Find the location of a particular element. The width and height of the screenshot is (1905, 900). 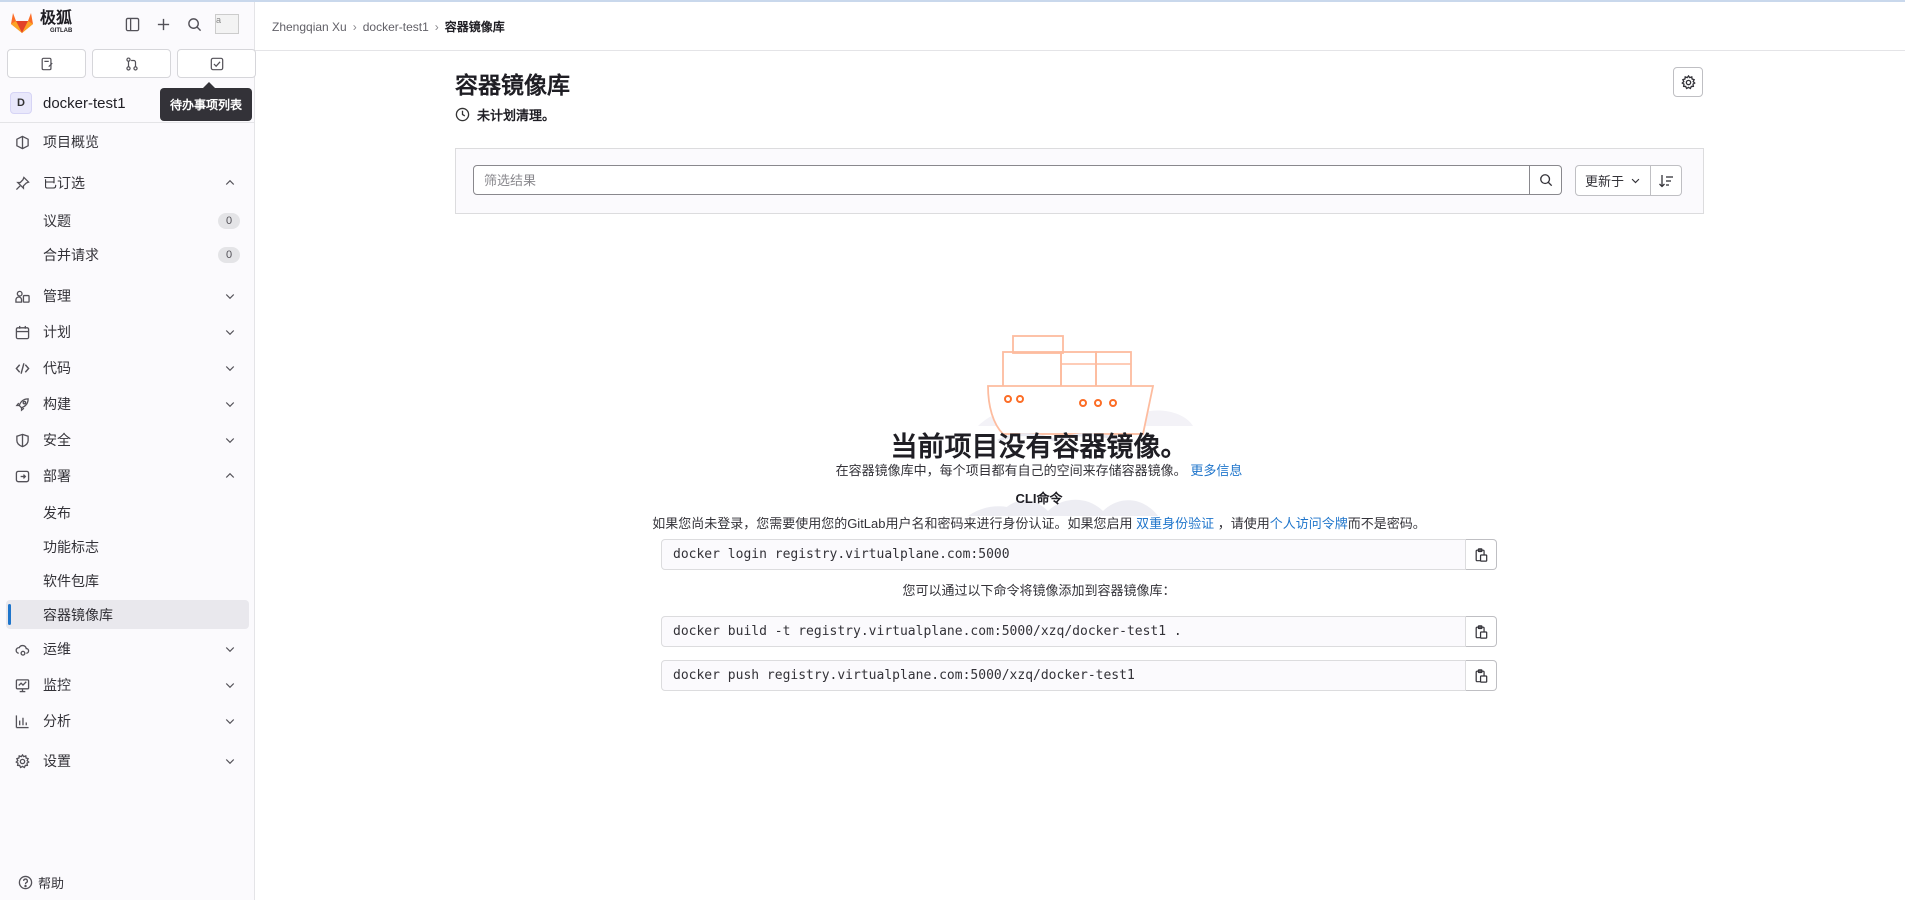

breadcrumb-project: docker-test1 is located at coordinates (396, 27).